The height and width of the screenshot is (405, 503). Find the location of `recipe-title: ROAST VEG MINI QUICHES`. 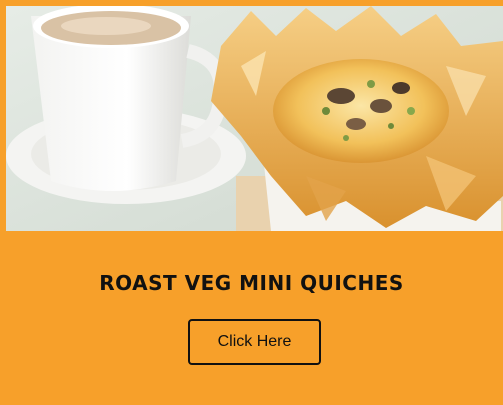

recipe-title: ROAST VEG MINI QUICHES is located at coordinates (251, 283).